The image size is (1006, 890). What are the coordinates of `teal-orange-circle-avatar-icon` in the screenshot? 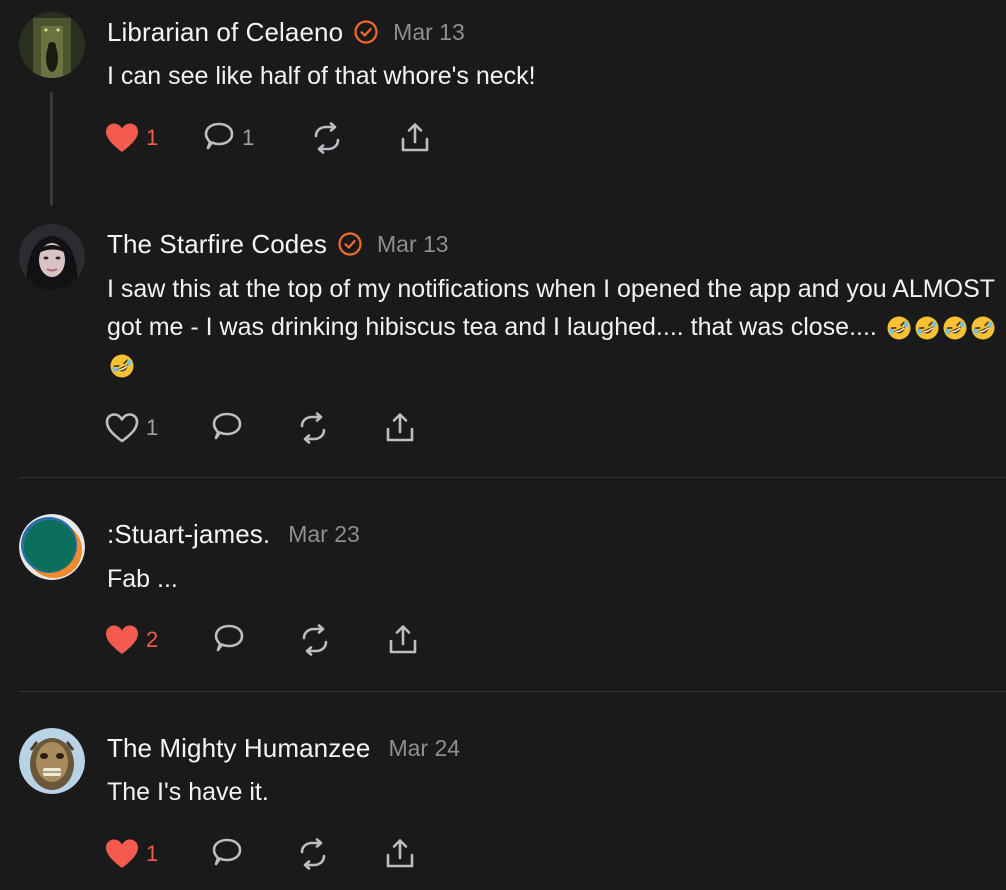 It's located at (52, 547).